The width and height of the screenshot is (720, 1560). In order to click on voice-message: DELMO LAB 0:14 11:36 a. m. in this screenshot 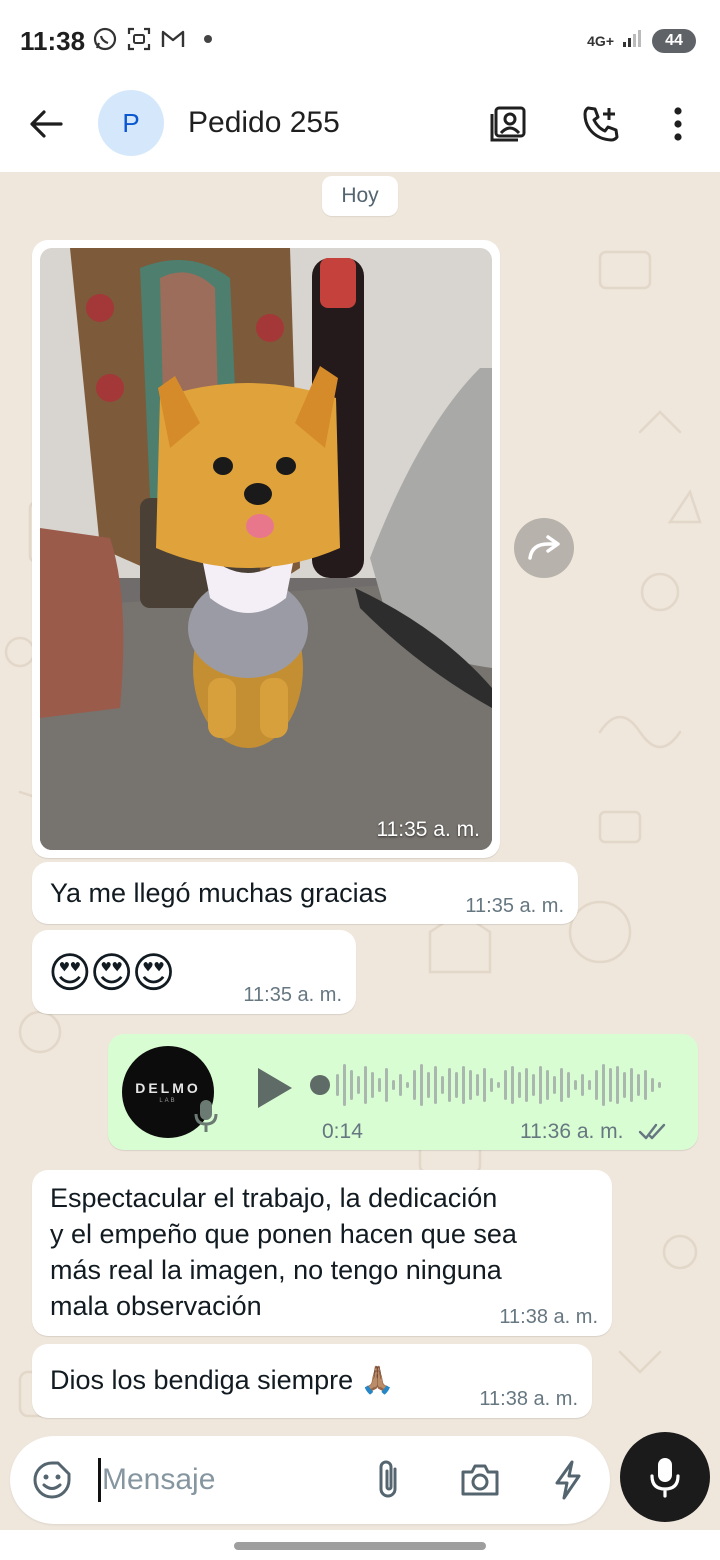, I will do `click(403, 1092)`.